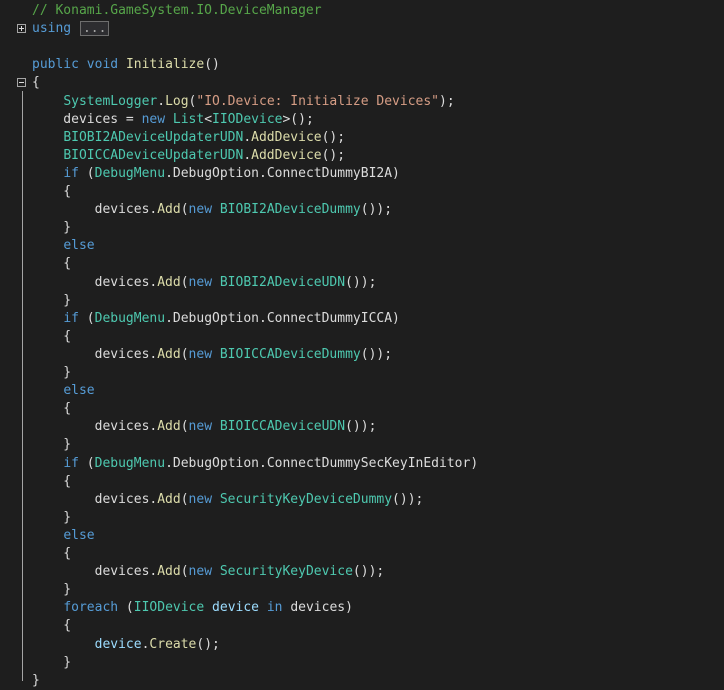  What do you see at coordinates (21, 28) in the screenshot?
I see `expand-using-icon` at bounding box center [21, 28].